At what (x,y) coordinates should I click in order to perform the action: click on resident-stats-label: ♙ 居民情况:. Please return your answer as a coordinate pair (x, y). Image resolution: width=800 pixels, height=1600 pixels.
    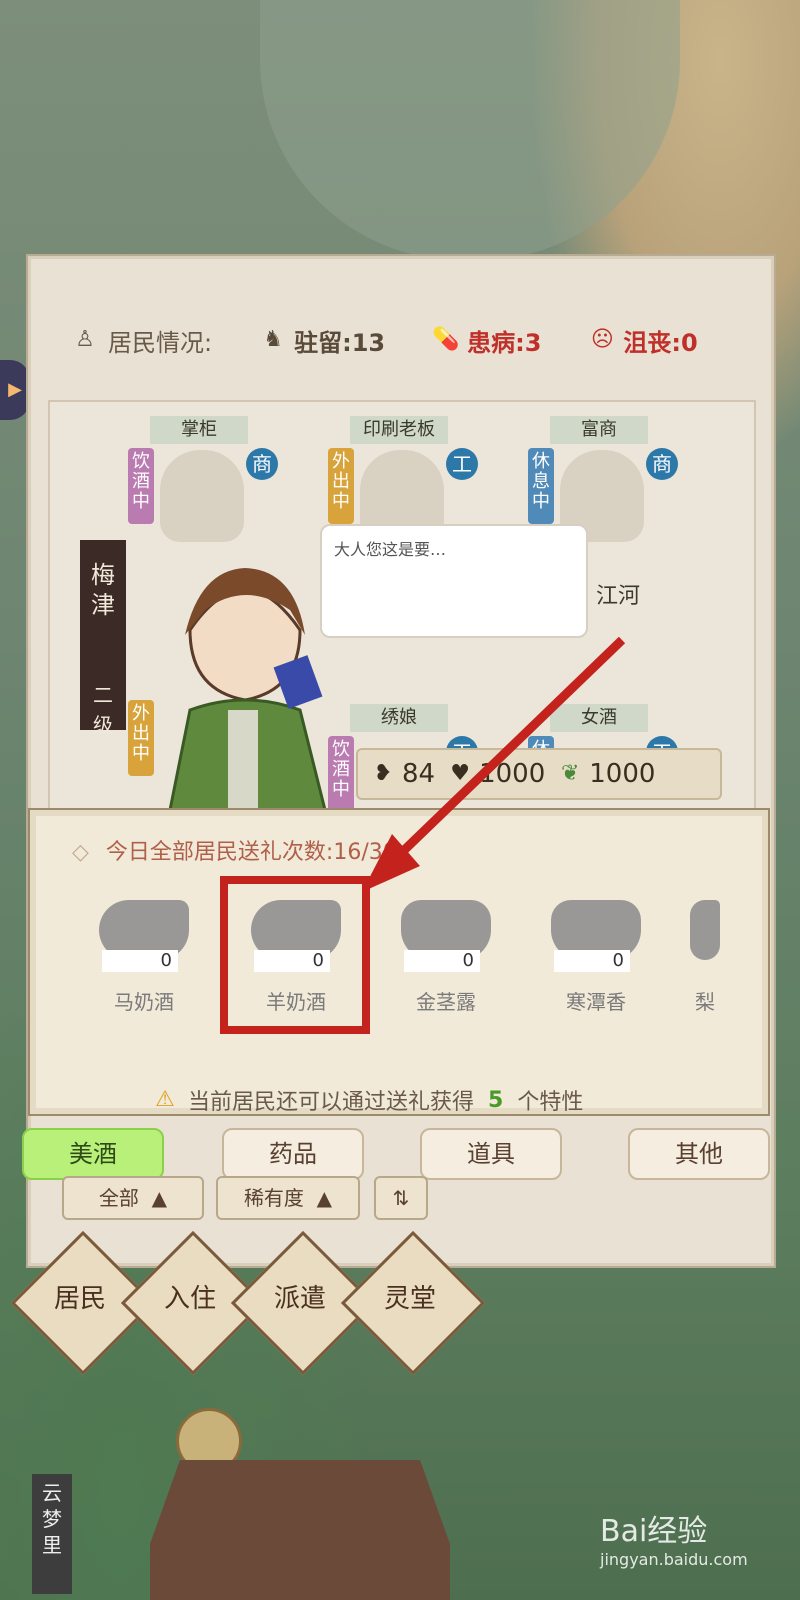
    Looking at the image, I should click on (141, 340).